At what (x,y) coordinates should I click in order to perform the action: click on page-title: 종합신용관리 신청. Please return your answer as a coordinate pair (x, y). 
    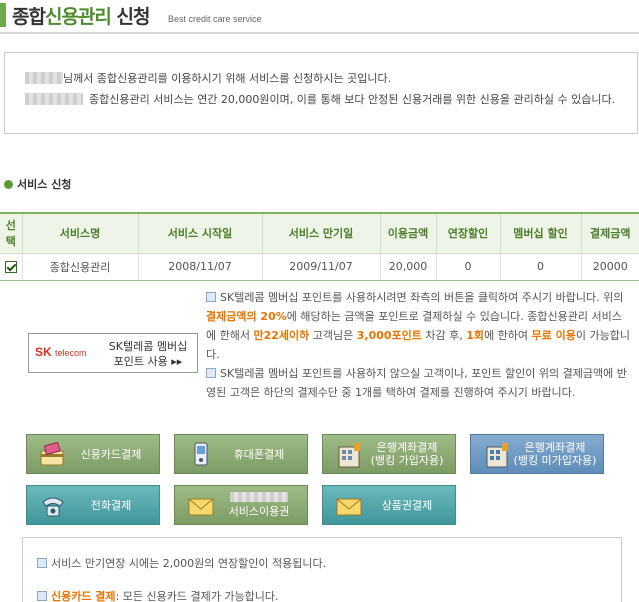
    Looking at the image, I should click on (81, 17).